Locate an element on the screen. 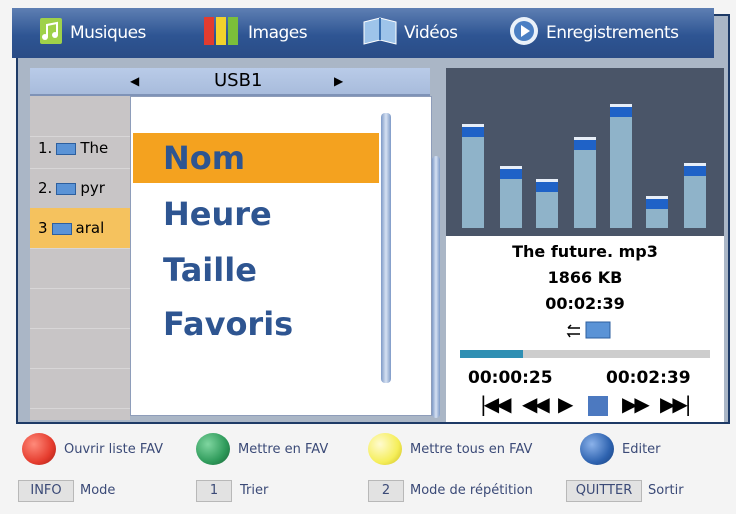  stop-icon is located at coordinates (598, 406).